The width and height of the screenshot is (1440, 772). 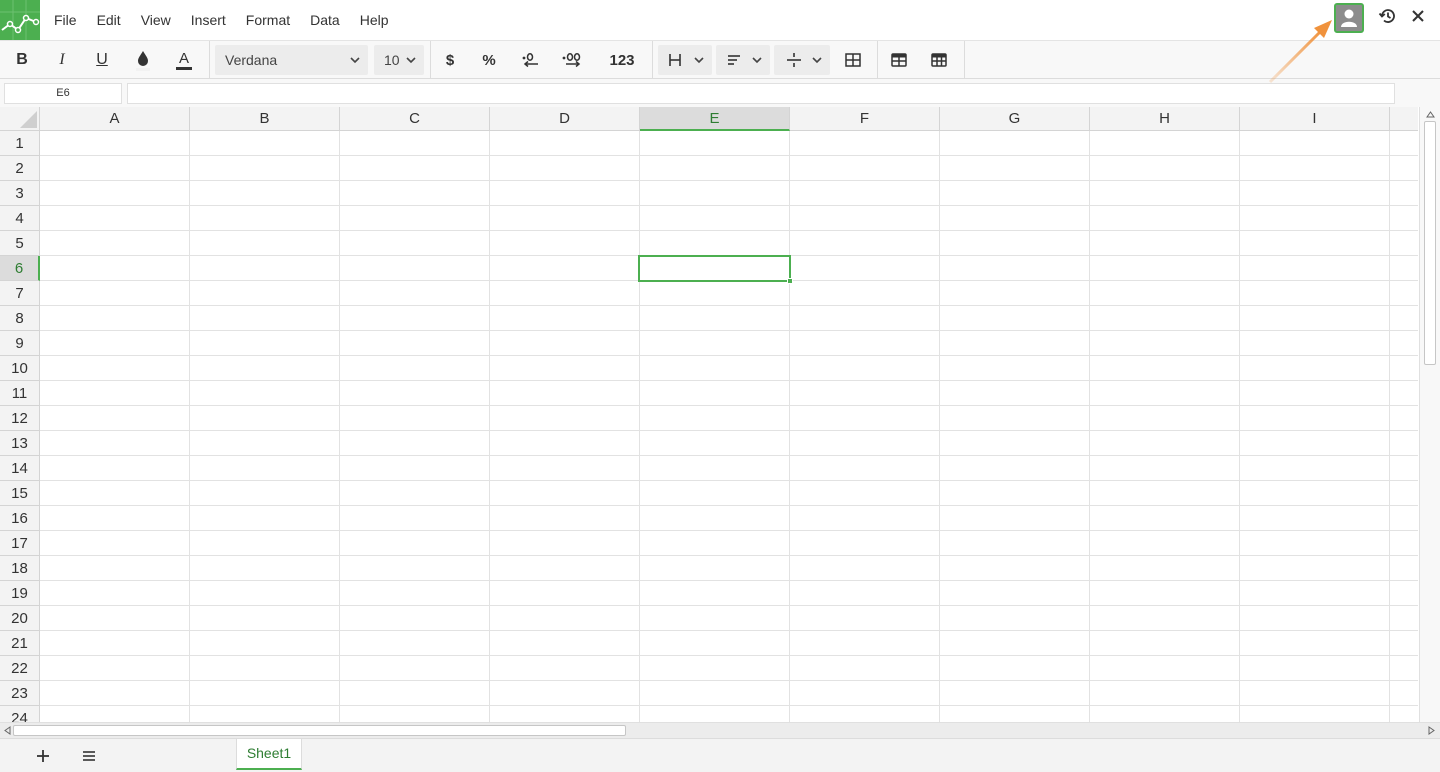 What do you see at coordinates (268, 20) in the screenshot?
I see `menu-format: Format` at bounding box center [268, 20].